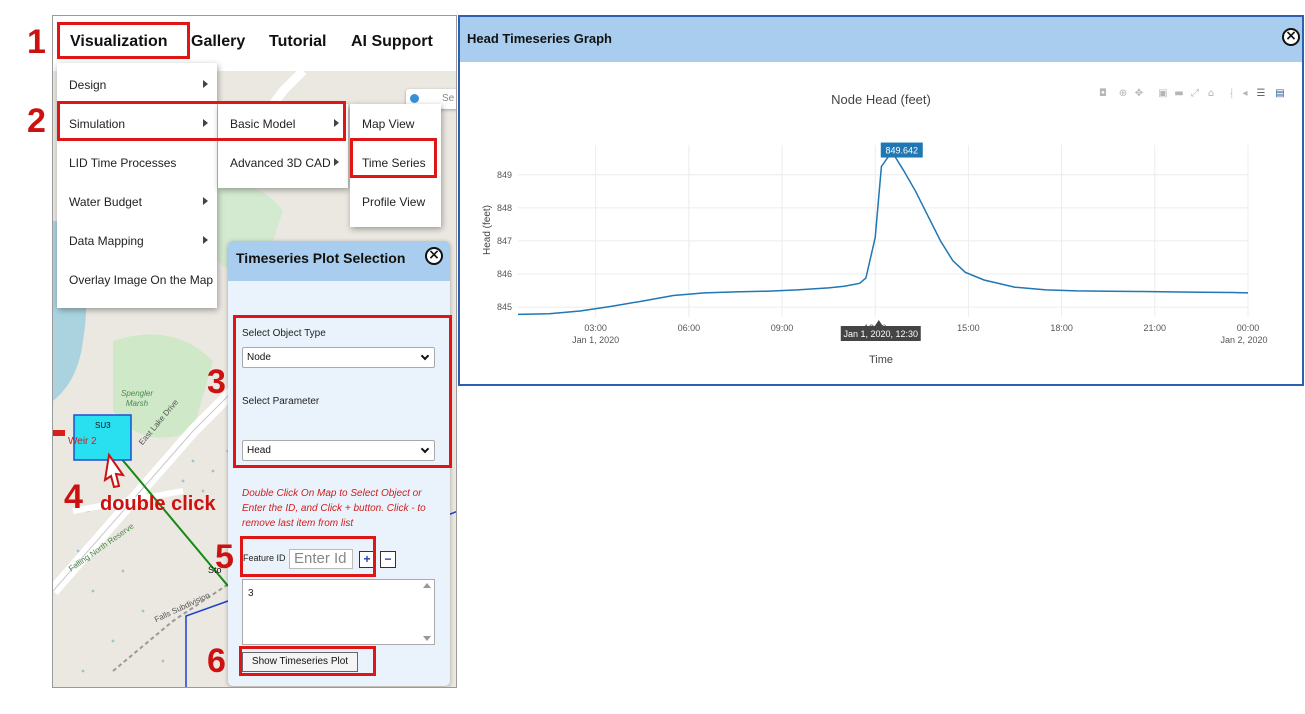  What do you see at coordinates (392, 42) in the screenshot?
I see `nav-ai-support: AI Support` at bounding box center [392, 42].